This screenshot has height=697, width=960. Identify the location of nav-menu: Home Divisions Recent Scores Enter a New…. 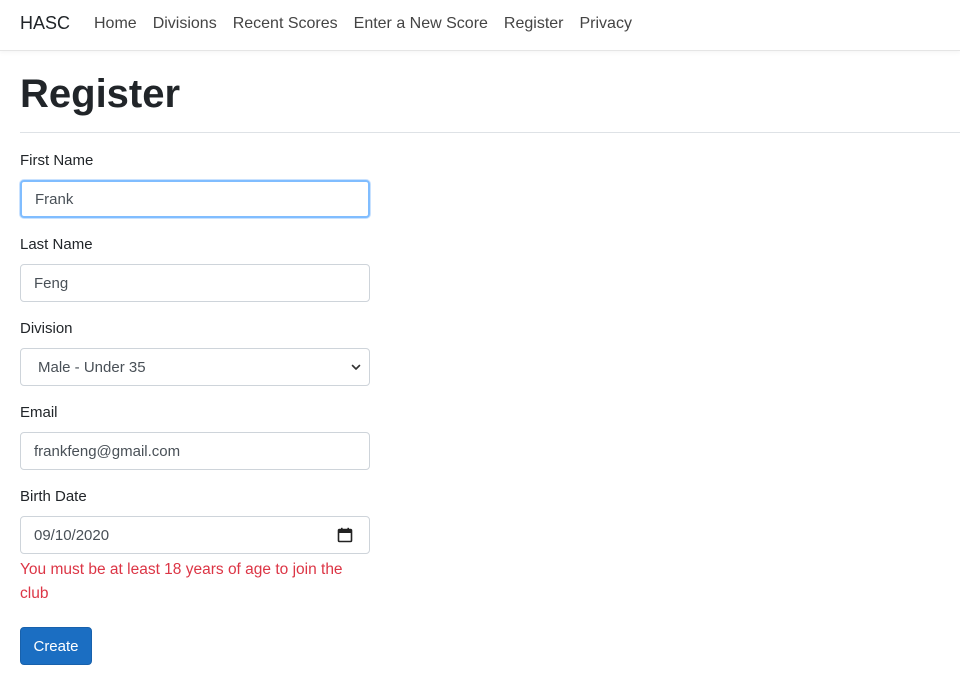
(363, 24).